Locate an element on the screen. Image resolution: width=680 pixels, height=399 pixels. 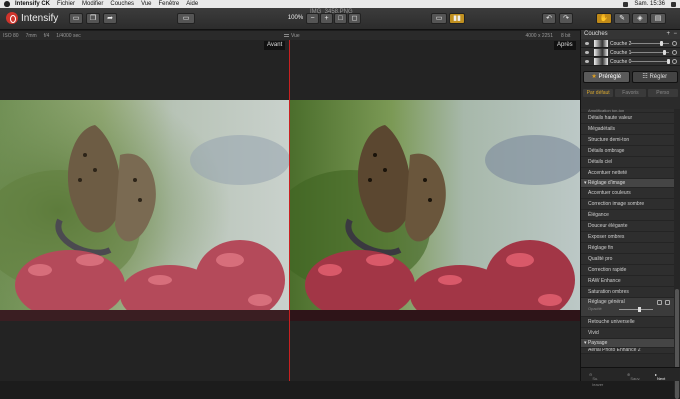
mode-switch: ★ Préréglé ☷ Régler is located at coordinates (630, 78).